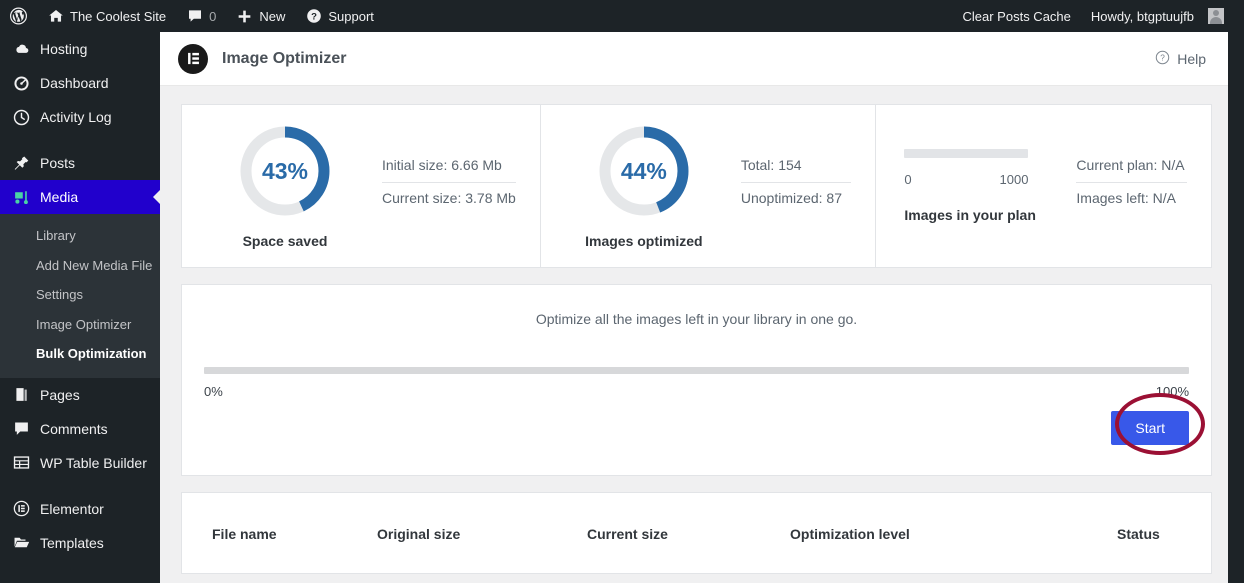 The image size is (1244, 583). Describe the element at coordinates (791, 197) in the screenshot. I see `unoptimized-images-line: Unoptimized: 87` at that location.